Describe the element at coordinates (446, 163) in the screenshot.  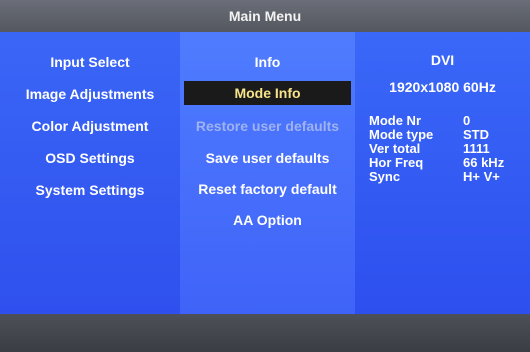
I see `info-row-hor-freq: Hor Freq 66 kHz` at that location.